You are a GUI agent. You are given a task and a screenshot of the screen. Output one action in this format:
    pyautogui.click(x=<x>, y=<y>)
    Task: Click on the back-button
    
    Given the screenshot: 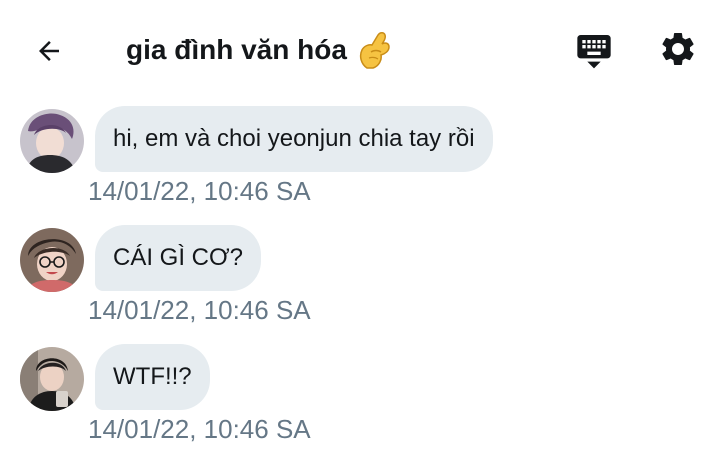 What is the action you would take?
    pyautogui.click(x=49, y=51)
    